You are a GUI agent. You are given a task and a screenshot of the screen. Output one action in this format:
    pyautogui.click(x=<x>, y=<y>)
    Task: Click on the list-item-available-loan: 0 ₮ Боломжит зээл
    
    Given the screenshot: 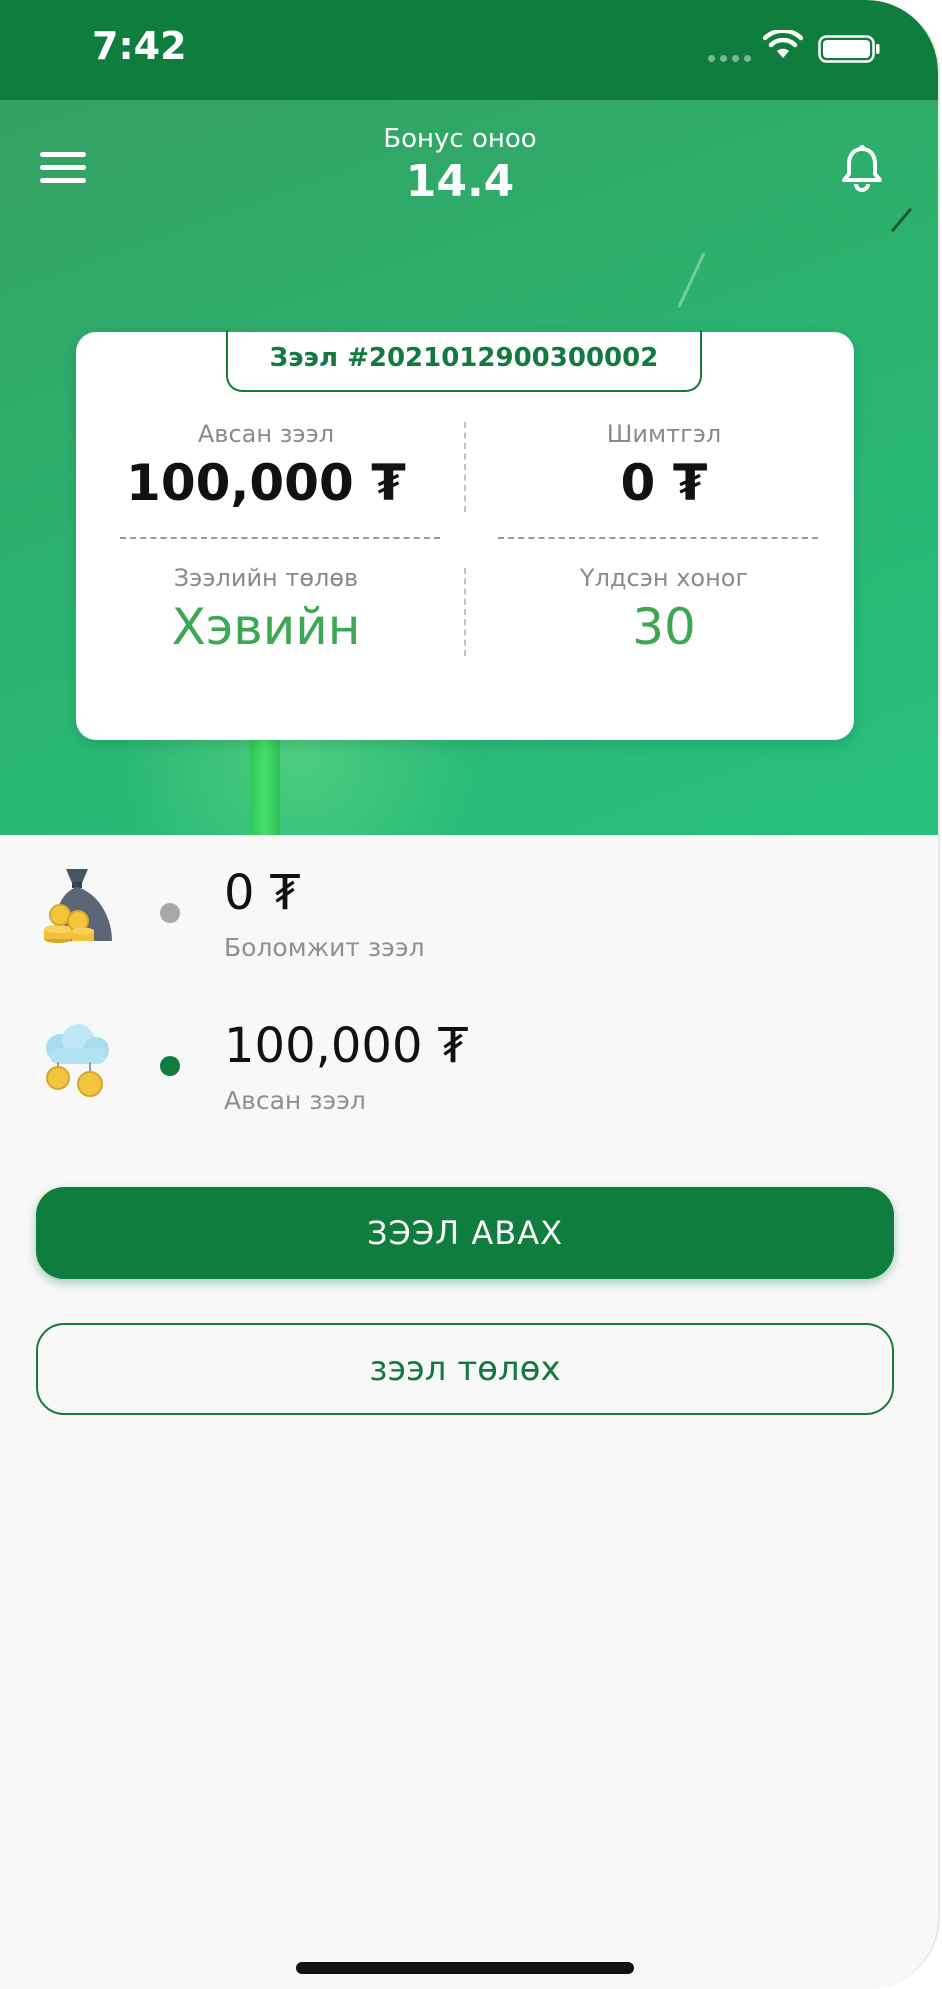 What is the action you would take?
    pyautogui.click(x=469, y=925)
    